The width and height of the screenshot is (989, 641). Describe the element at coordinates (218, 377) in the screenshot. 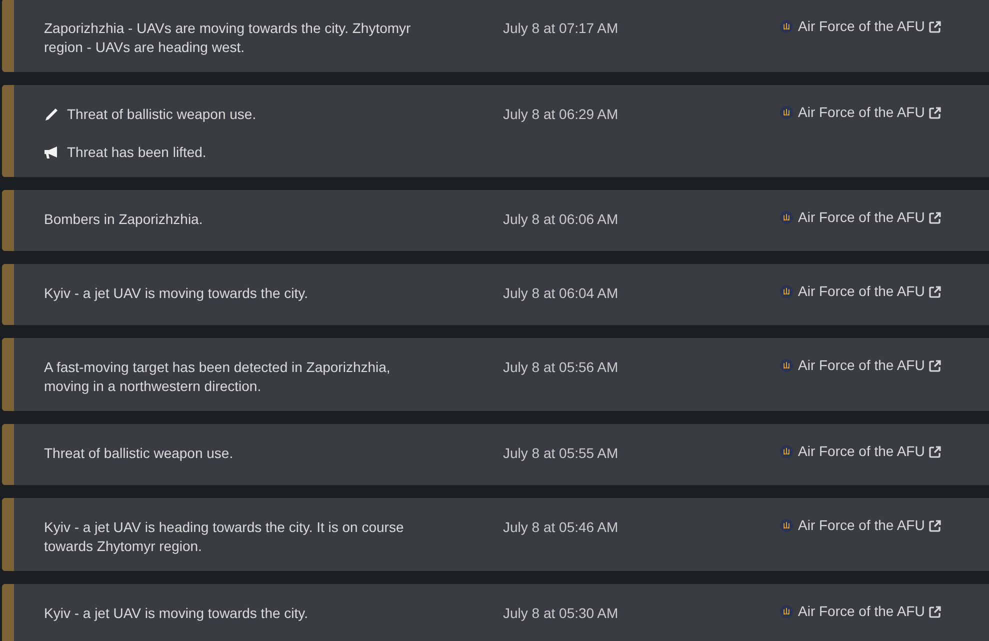

I see `alert-message: A fast-moving target has been detected in Zaporizhzhia, moving in a northwestern direction.` at that location.